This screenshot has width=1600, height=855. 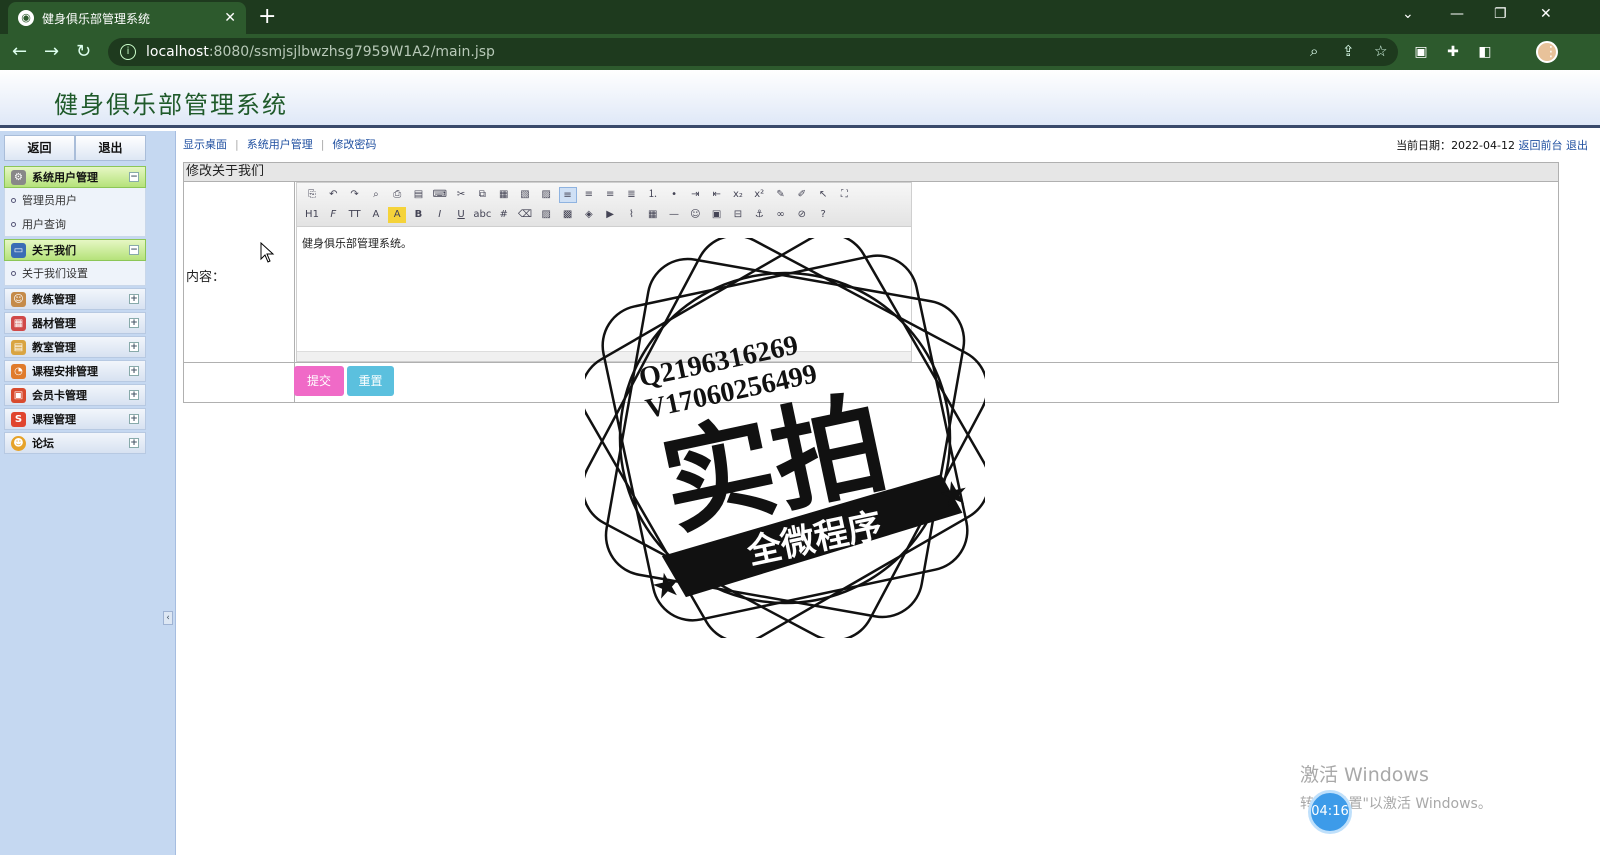 What do you see at coordinates (674, 215) in the screenshot?
I see `hr-icon: —` at bounding box center [674, 215].